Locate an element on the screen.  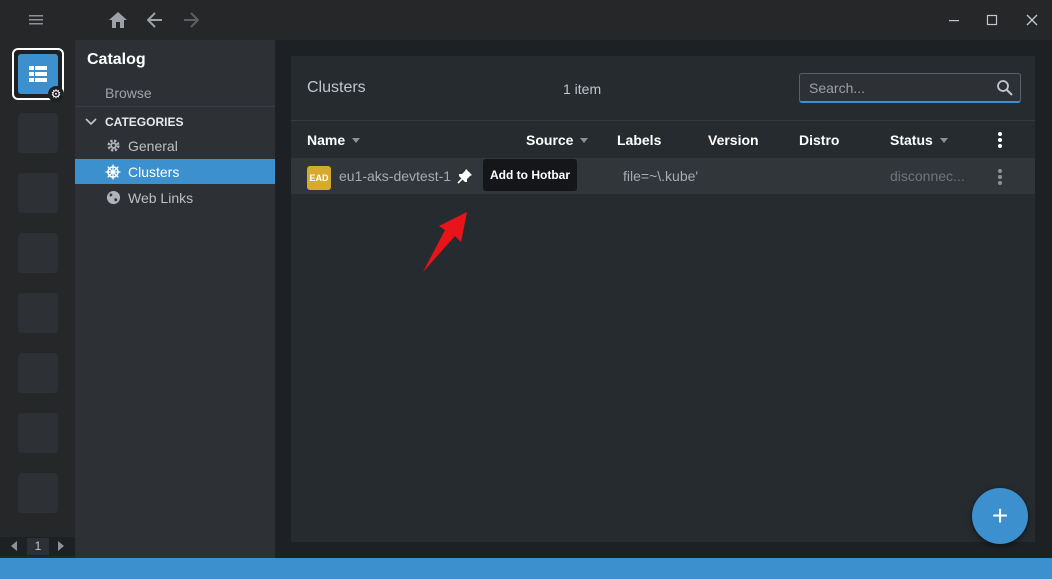
gear-icon is located at coordinates (113, 146).